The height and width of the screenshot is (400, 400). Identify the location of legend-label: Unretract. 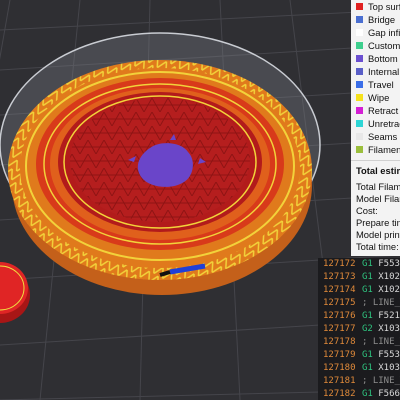
(384, 123).